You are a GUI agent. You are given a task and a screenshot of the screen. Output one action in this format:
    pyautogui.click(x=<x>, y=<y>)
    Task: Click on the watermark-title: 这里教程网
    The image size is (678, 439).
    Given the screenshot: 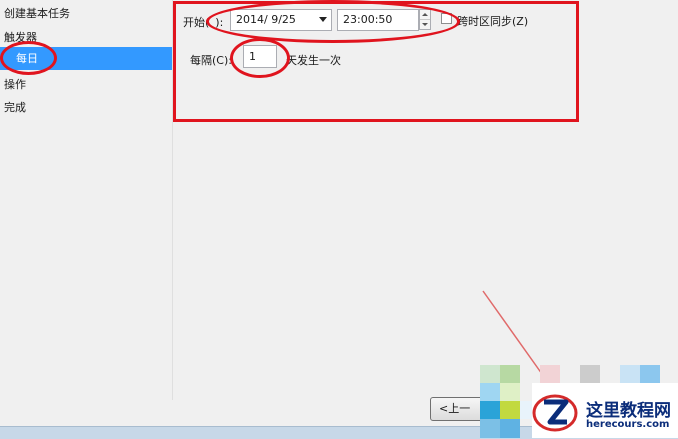 What is the action you would take?
    pyautogui.click(x=628, y=411)
    